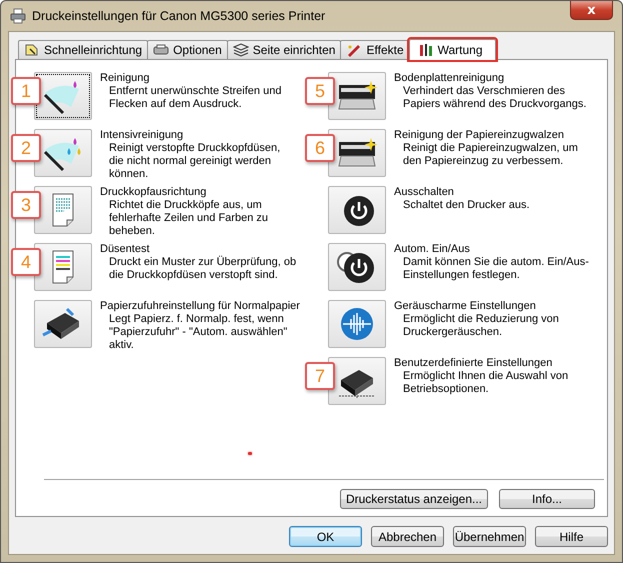 This screenshot has height=563, width=623. I want to click on item-description: Reinigt die Papiereinzugwalzen, um den Papiereinzug zu verbessem., so click(490, 155).